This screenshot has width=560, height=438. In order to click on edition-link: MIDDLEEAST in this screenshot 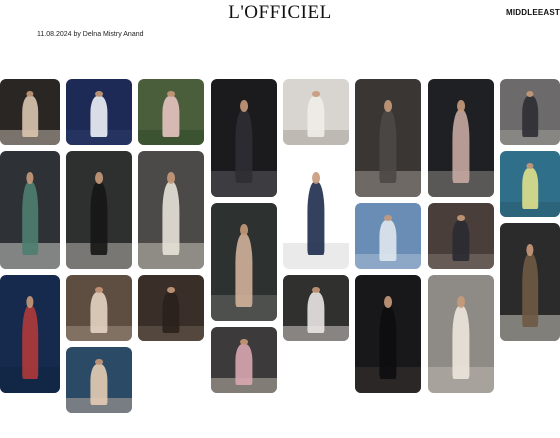, I will do `click(533, 12)`.